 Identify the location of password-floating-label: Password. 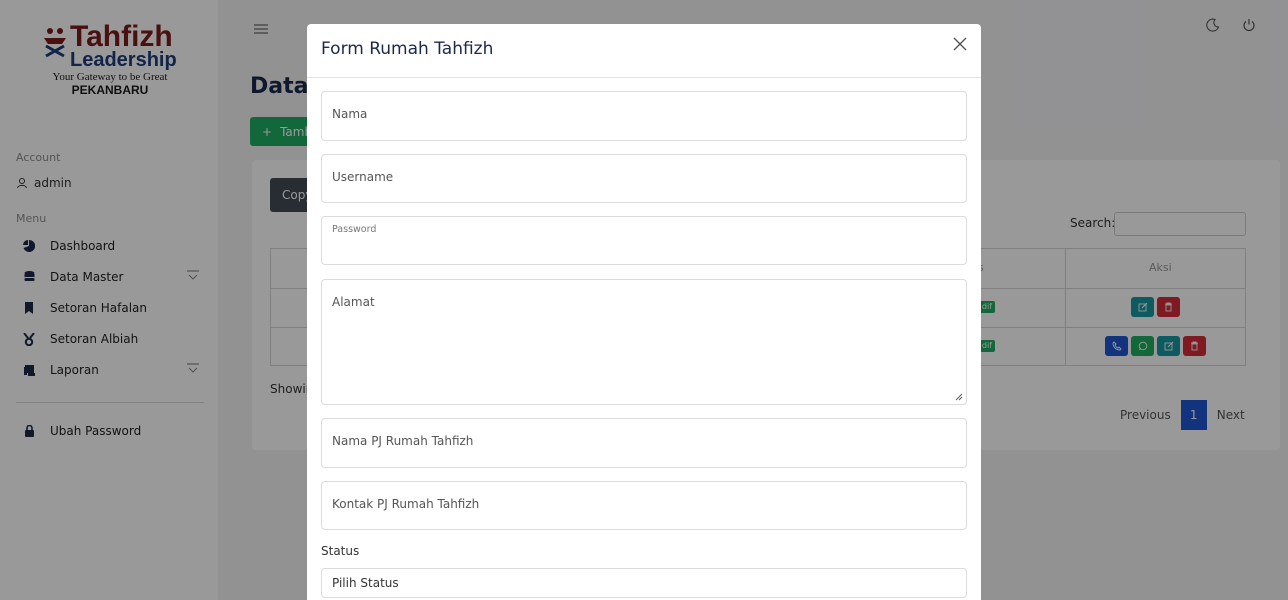
(354, 229).